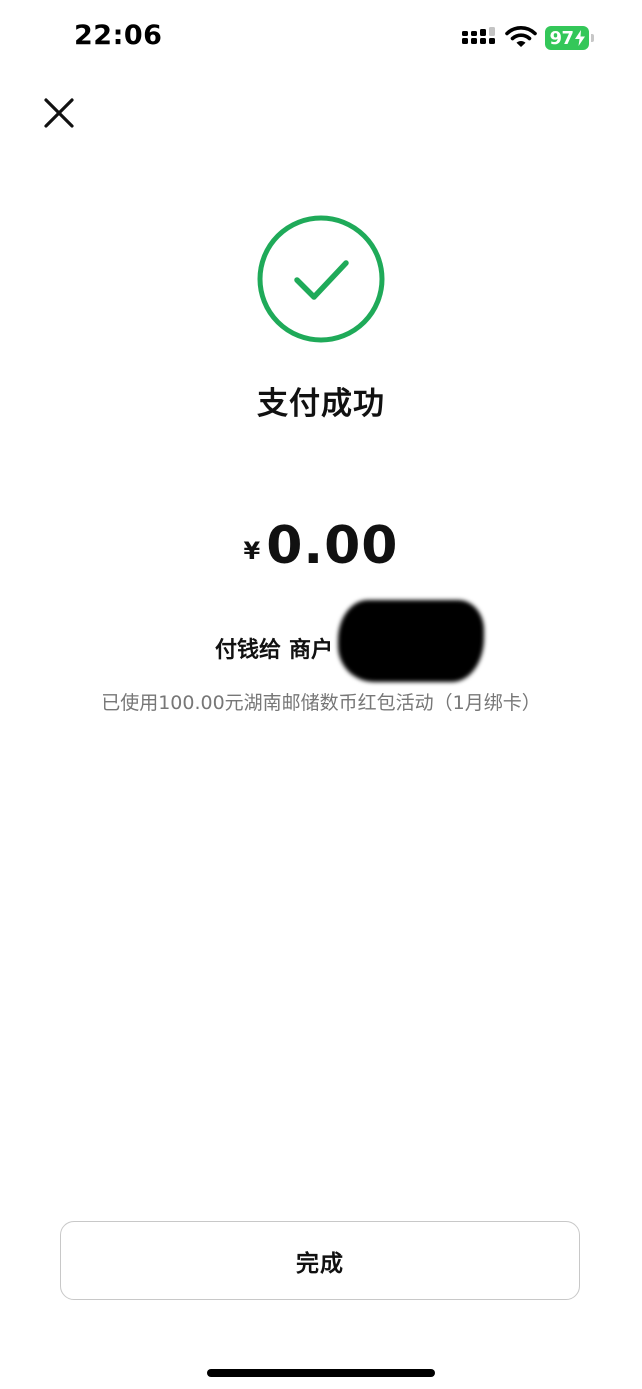  Describe the element at coordinates (118, 35) in the screenshot. I see `status-time: 22:06` at that location.